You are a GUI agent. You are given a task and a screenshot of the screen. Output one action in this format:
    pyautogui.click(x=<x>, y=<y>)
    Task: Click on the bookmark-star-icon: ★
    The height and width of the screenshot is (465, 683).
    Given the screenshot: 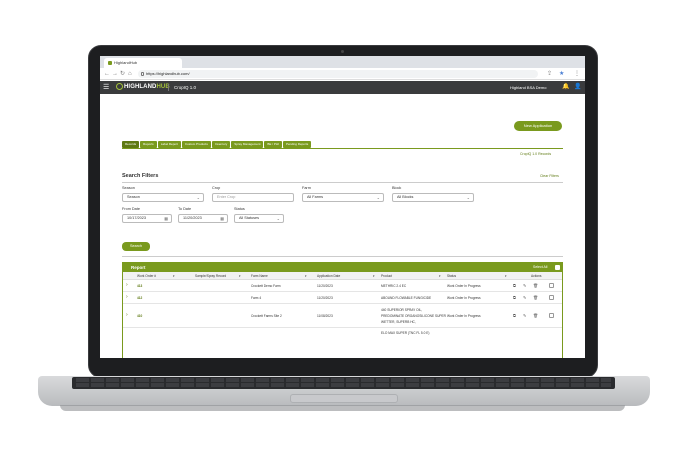 What is the action you would take?
    pyautogui.click(x=561, y=74)
    